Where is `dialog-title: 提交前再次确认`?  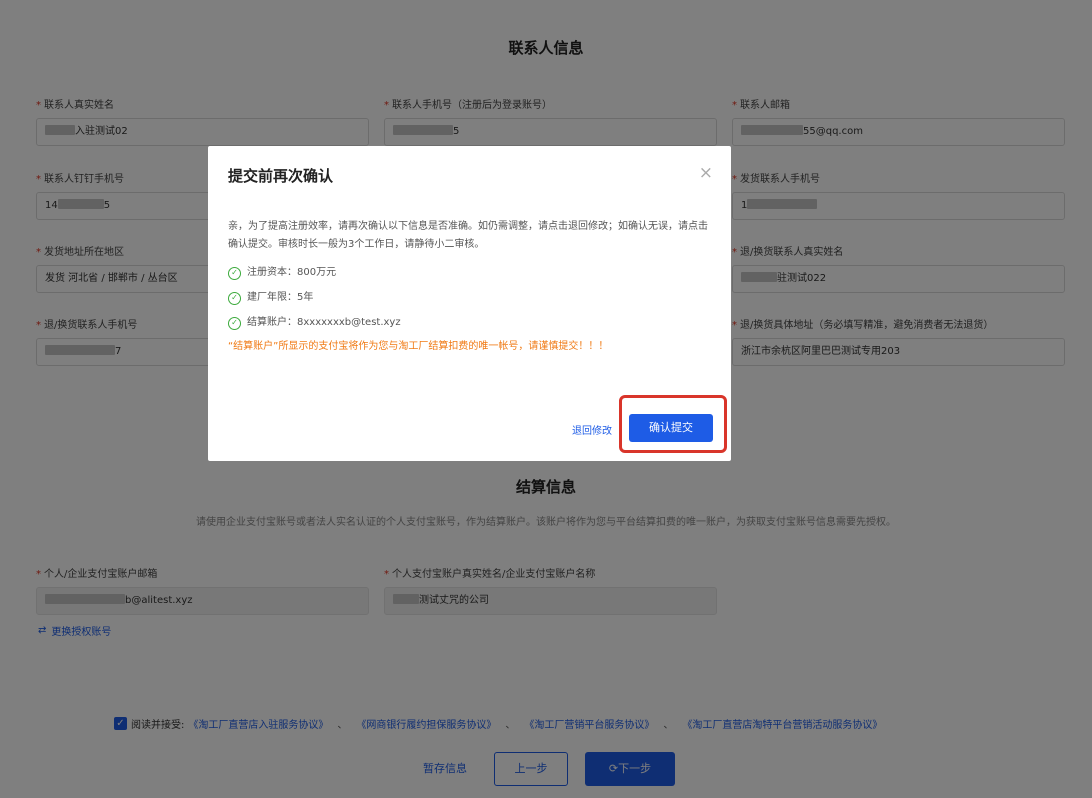
dialog-title: 提交前再次确认 is located at coordinates (281, 176).